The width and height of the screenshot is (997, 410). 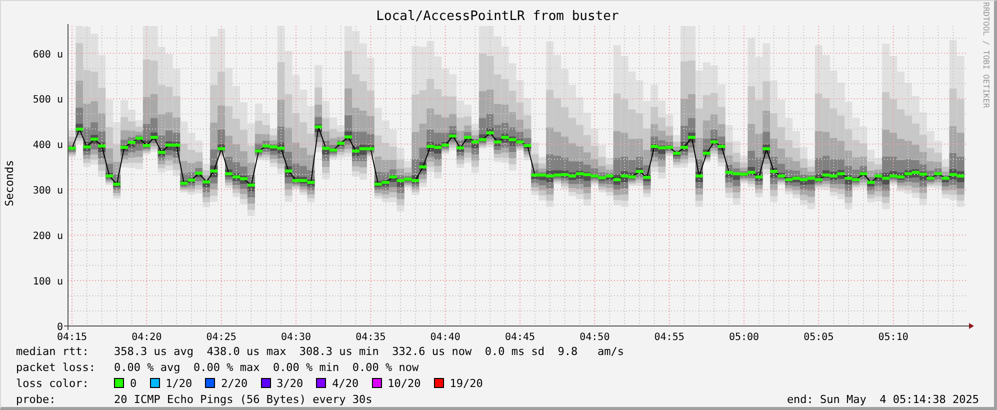 What do you see at coordinates (53, 351) in the screenshot?
I see `legend-label: median rtt:` at bounding box center [53, 351].